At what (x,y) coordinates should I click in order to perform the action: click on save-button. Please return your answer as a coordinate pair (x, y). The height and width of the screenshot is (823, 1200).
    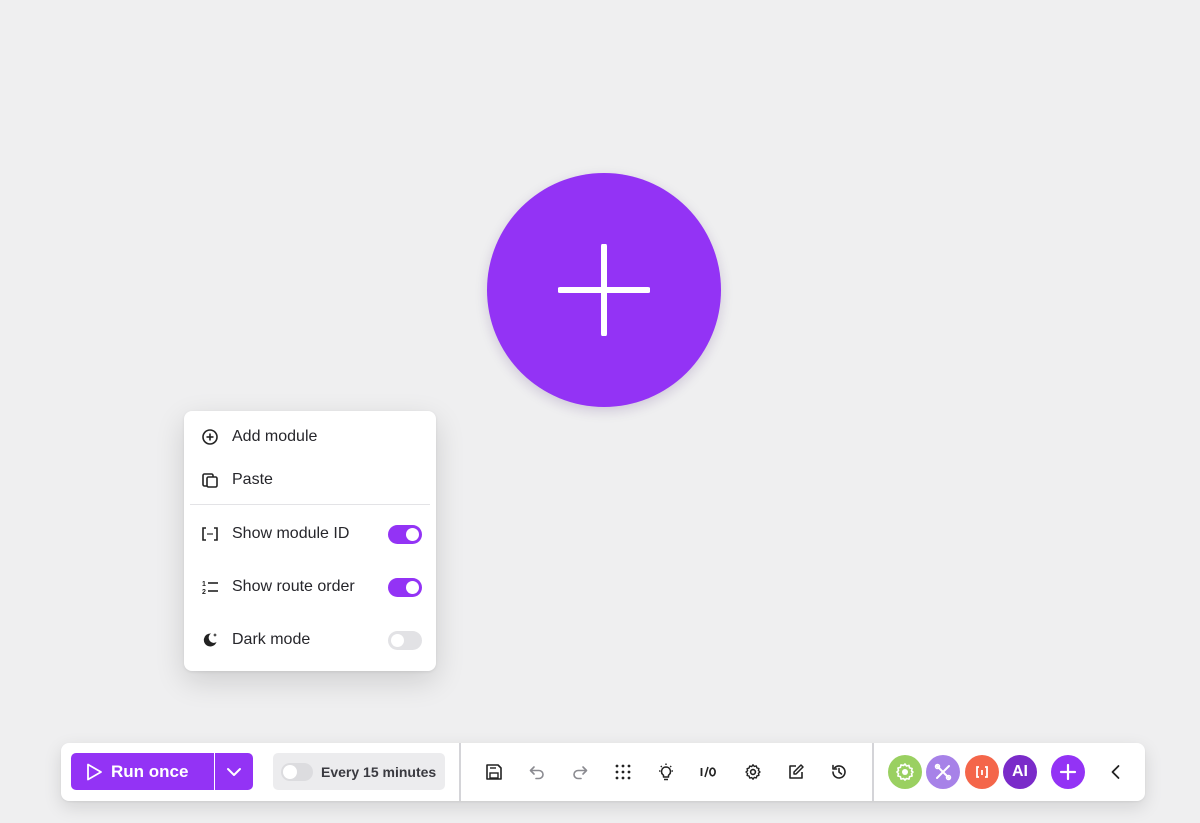
    Looking at the image, I should click on (494, 772).